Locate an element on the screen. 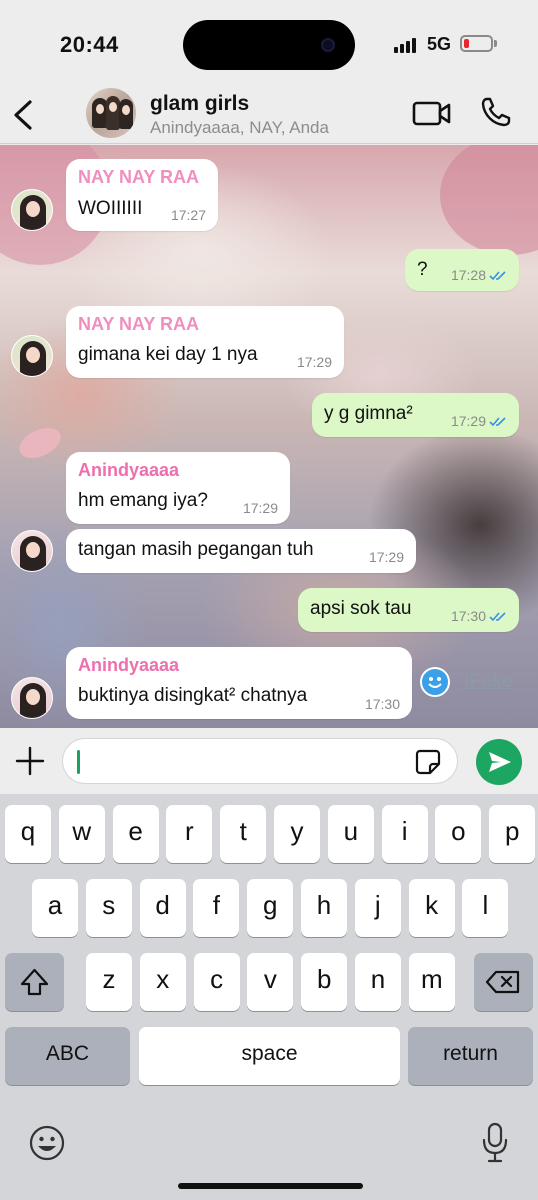 Image resolution: width=538 pixels, height=1200 pixels. space-key: space is located at coordinates (269, 1056).